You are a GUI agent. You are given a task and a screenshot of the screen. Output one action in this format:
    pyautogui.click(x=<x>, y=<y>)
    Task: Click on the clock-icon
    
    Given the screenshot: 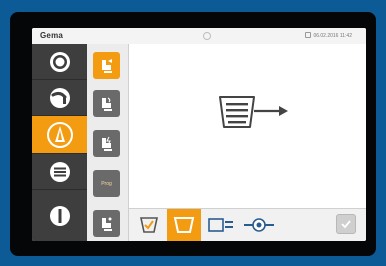 What is the action you would take?
    pyautogui.click(x=308, y=35)
    